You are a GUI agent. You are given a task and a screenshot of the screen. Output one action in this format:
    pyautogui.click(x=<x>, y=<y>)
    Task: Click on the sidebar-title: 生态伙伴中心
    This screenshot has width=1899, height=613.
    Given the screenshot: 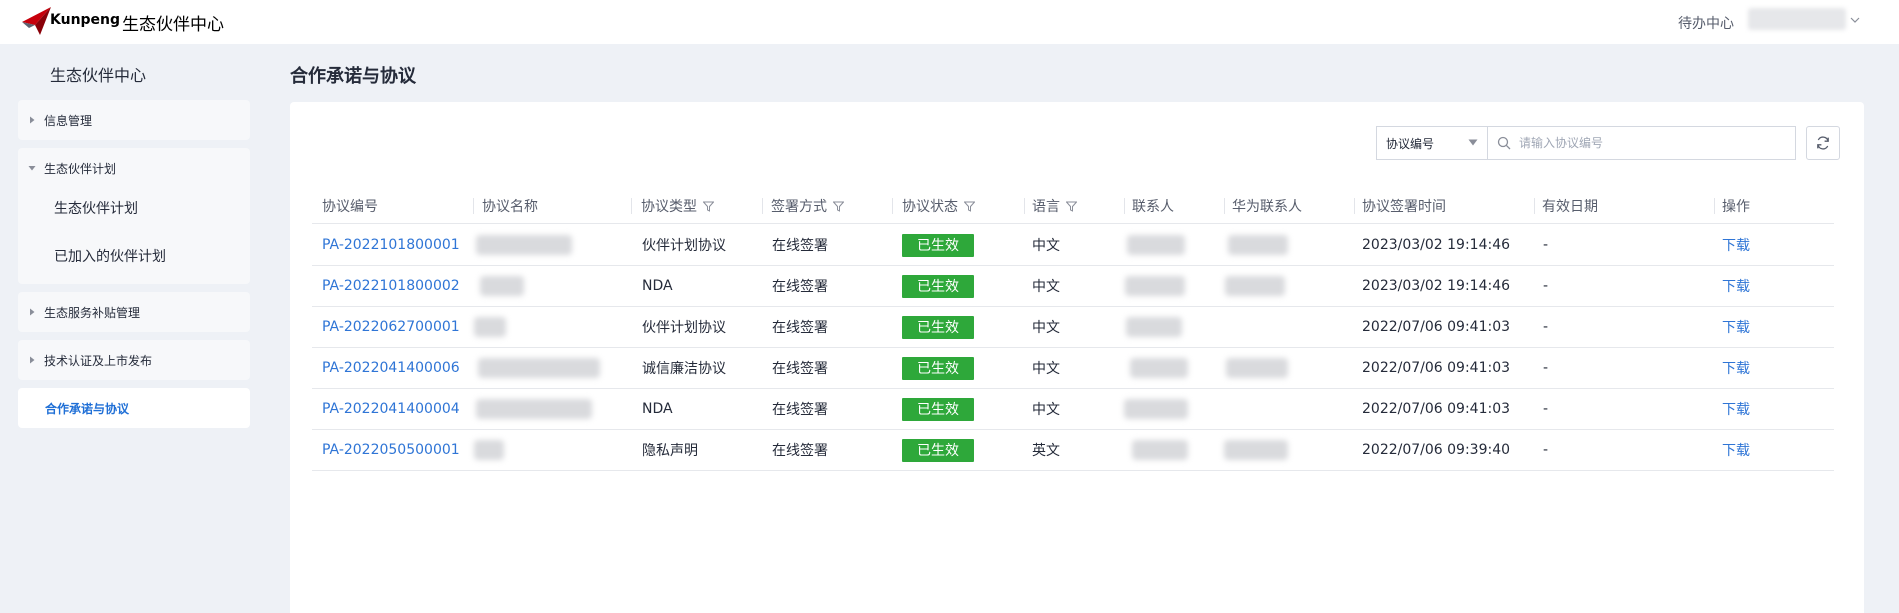 What is the action you would take?
    pyautogui.click(x=98, y=75)
    